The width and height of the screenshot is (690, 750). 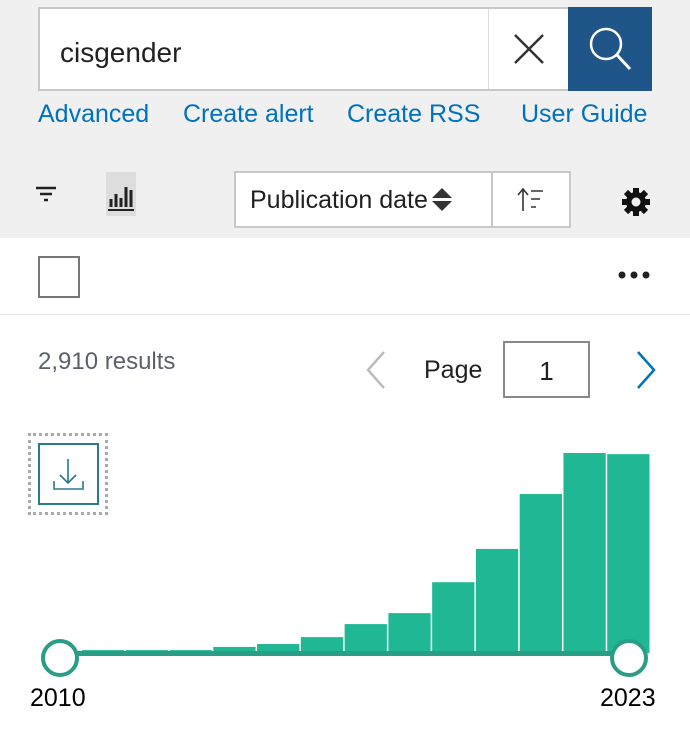 I want to click on gear-icon, so click(x=636, y=202).